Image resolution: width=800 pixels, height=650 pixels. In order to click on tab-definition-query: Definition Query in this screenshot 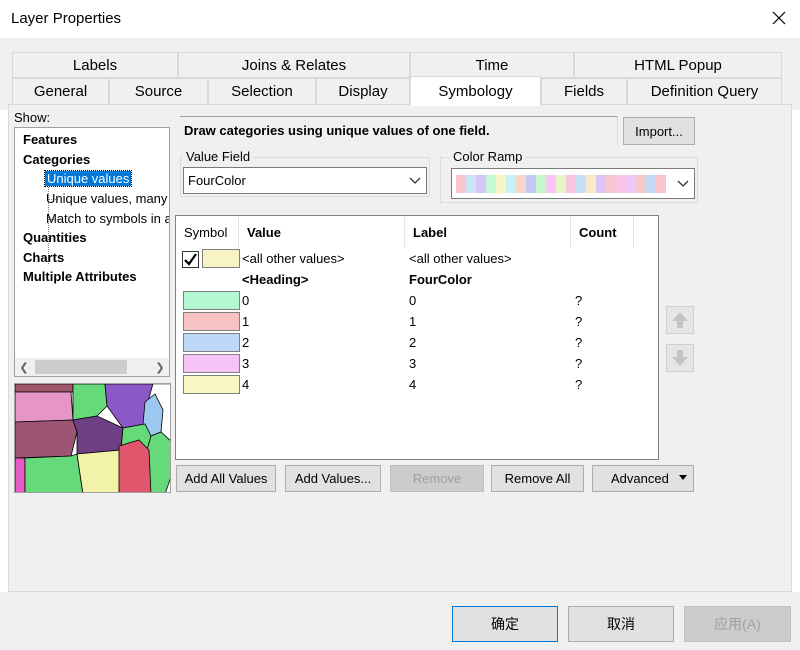, I will do `click(704, 91)`.